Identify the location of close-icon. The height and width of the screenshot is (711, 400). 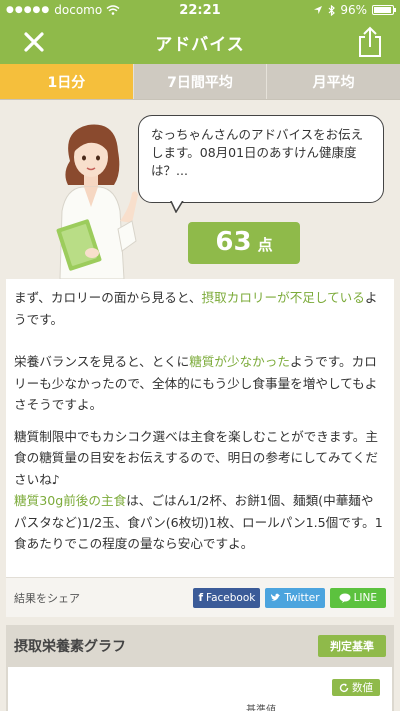
(34, 42).